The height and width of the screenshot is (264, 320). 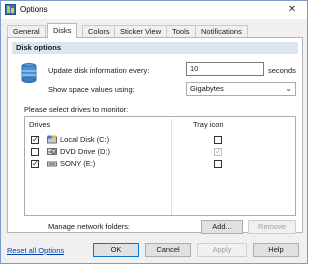 I want to click on drive-row-d: DVD DVD Drive (D:) ✓, so click(x=160, y=152).